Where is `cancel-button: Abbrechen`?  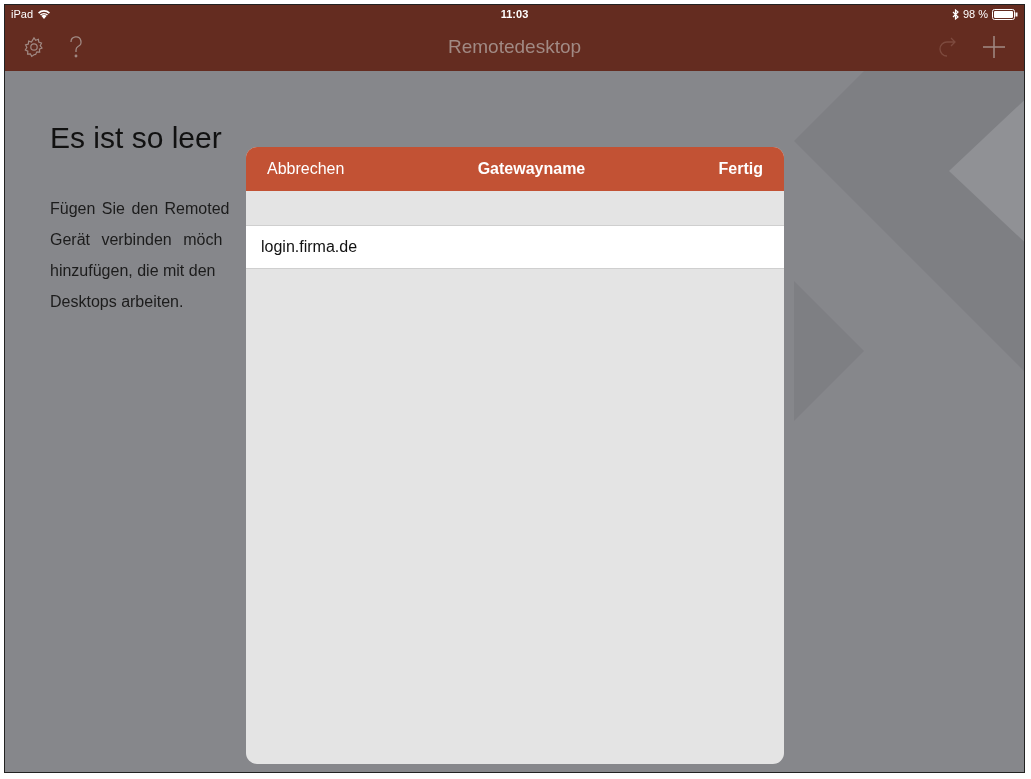
cancel-button: Abbrechen is located at coordinates (306, 169).